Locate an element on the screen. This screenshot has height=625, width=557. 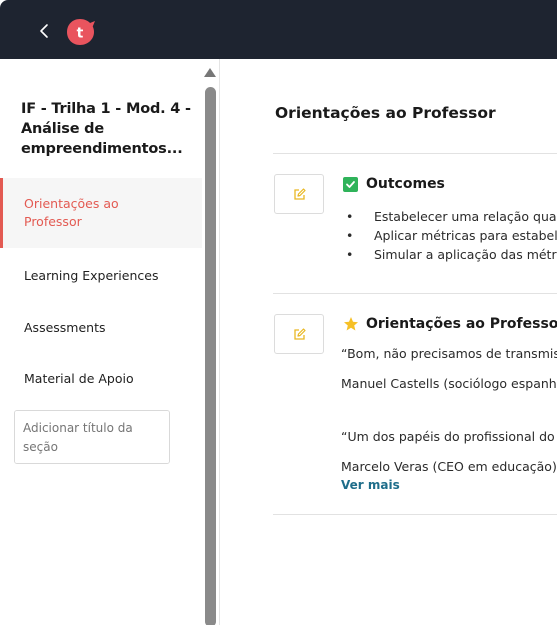
list-item: Estabelecer uma relação quan is located at coordinates (451, 216).